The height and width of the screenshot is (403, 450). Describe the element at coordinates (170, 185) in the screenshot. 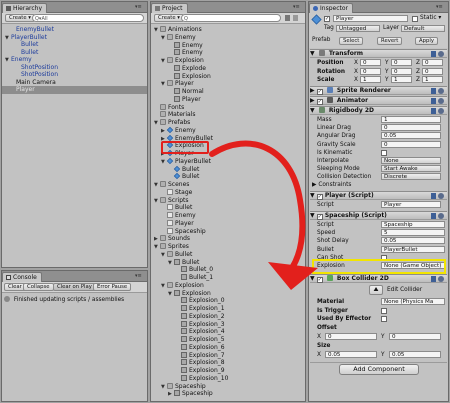

I see `project-item: ▼ Scenes` at that location.